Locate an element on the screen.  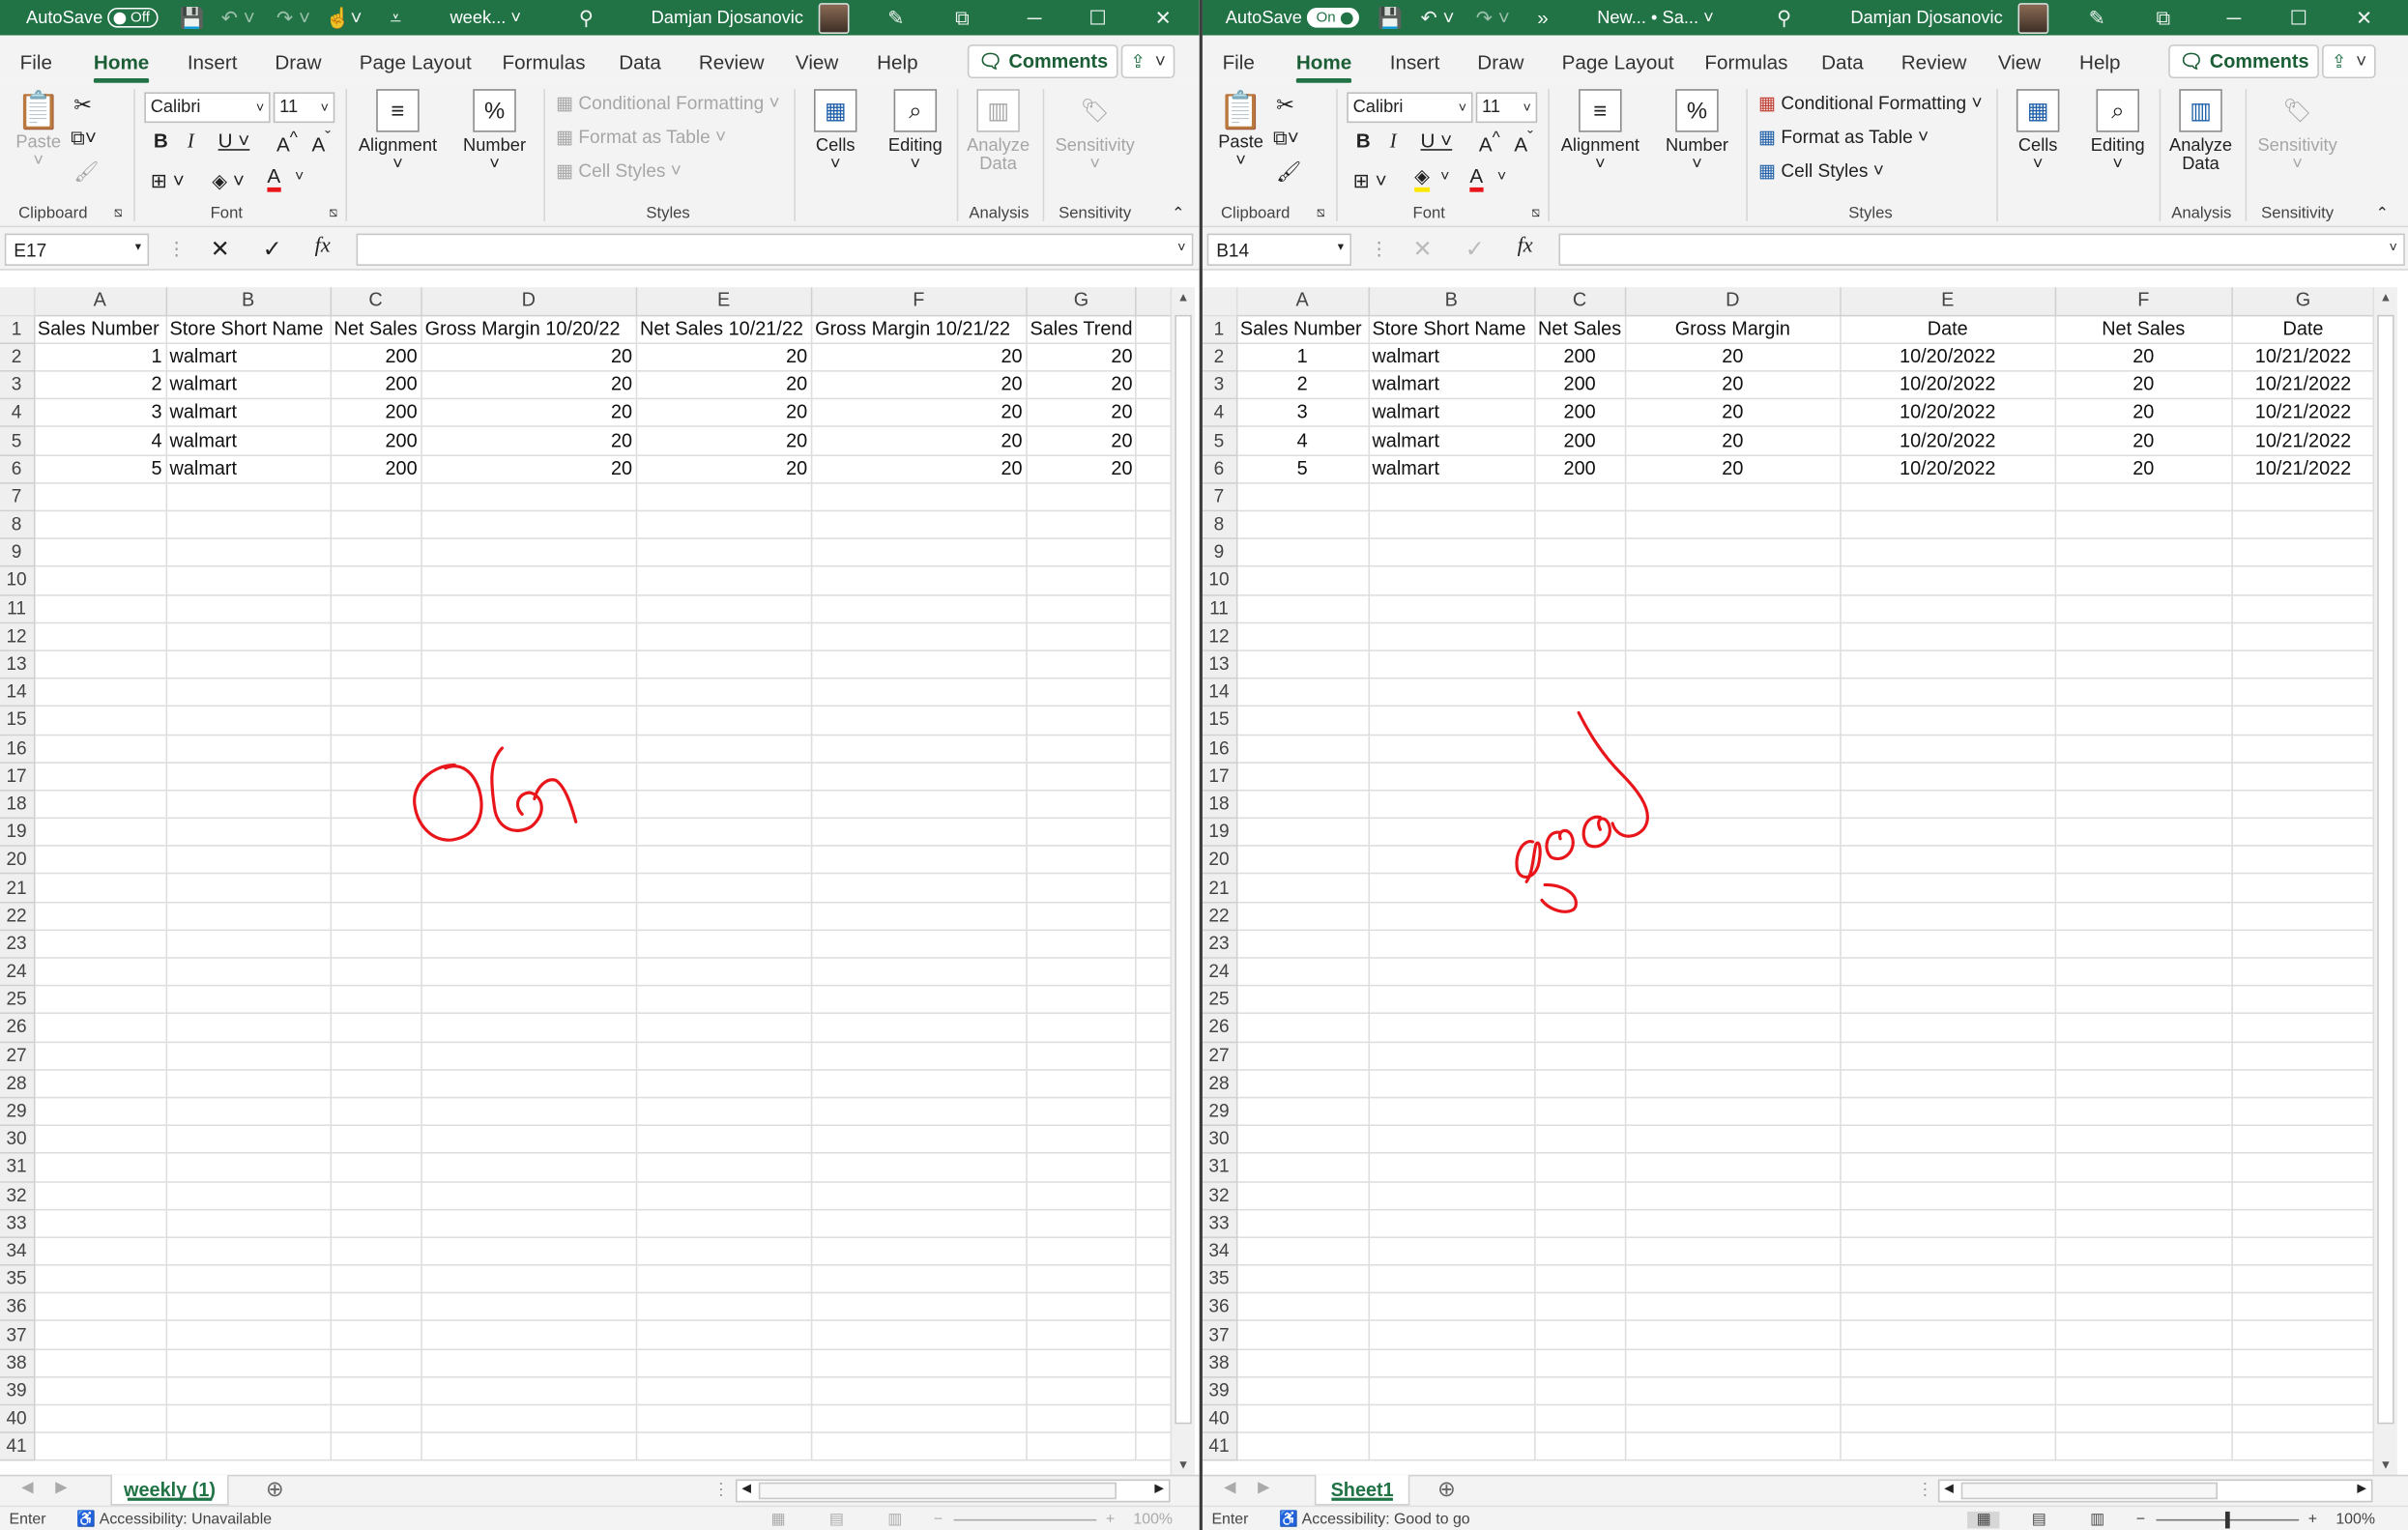
zoom-in-icon: + is located at coordinates (2312, 1520).